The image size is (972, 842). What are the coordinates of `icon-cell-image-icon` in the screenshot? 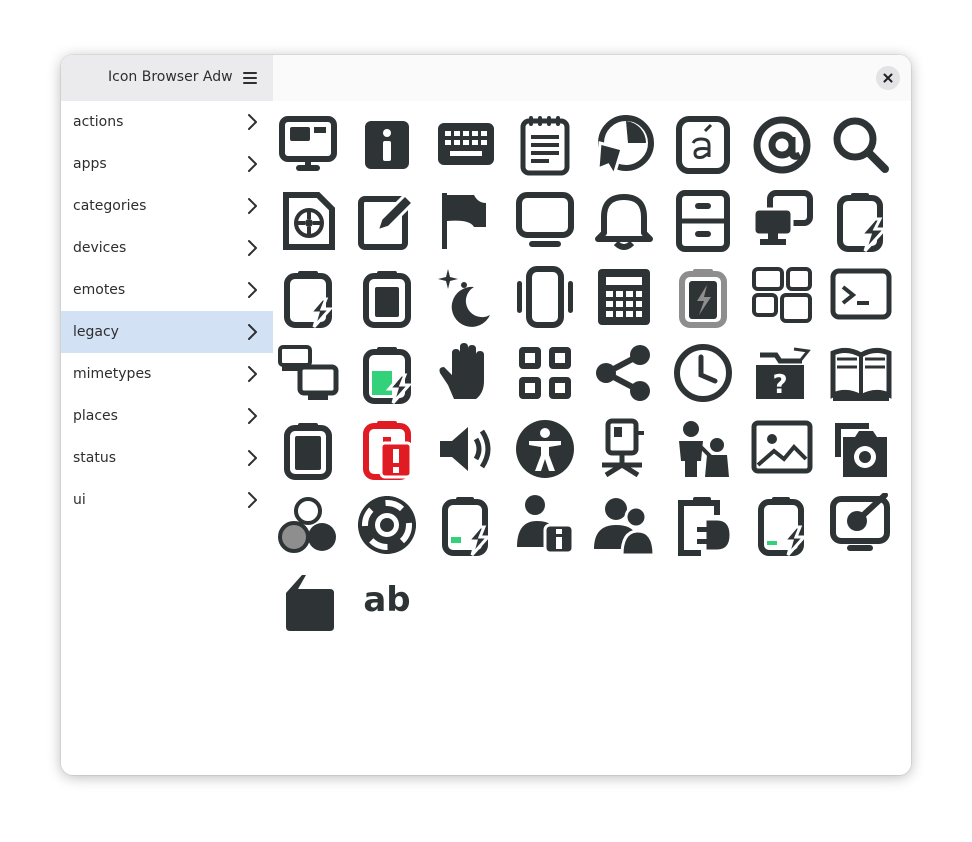 It's located at (782, 449).